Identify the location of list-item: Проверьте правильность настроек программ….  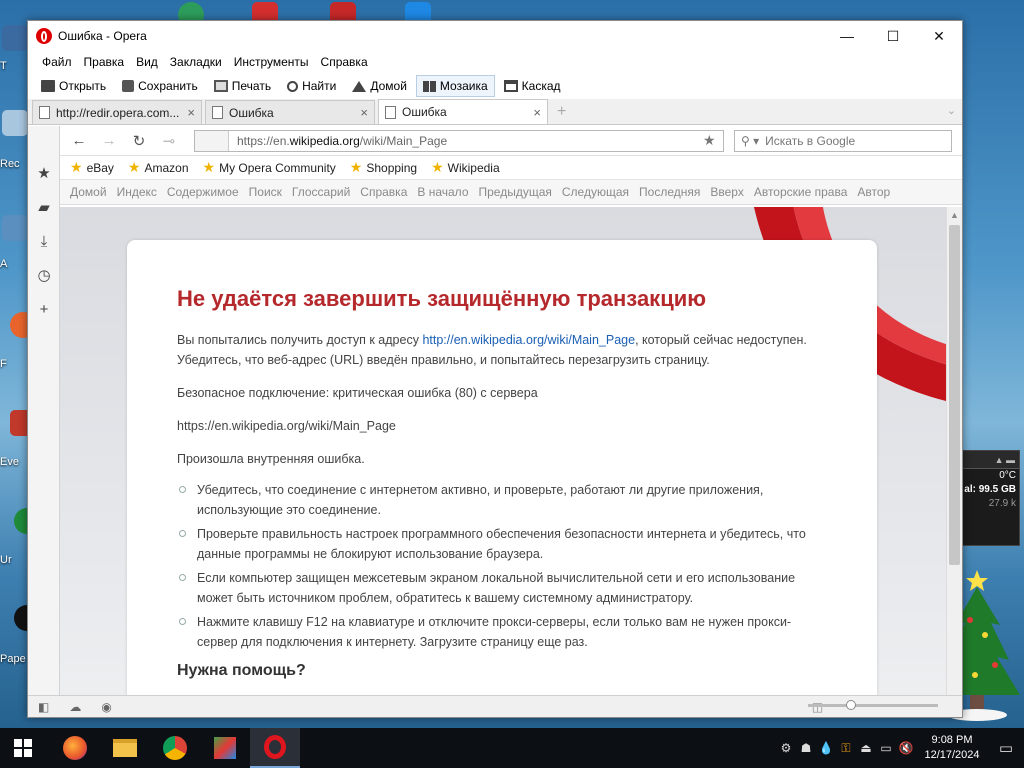
(502, 544).